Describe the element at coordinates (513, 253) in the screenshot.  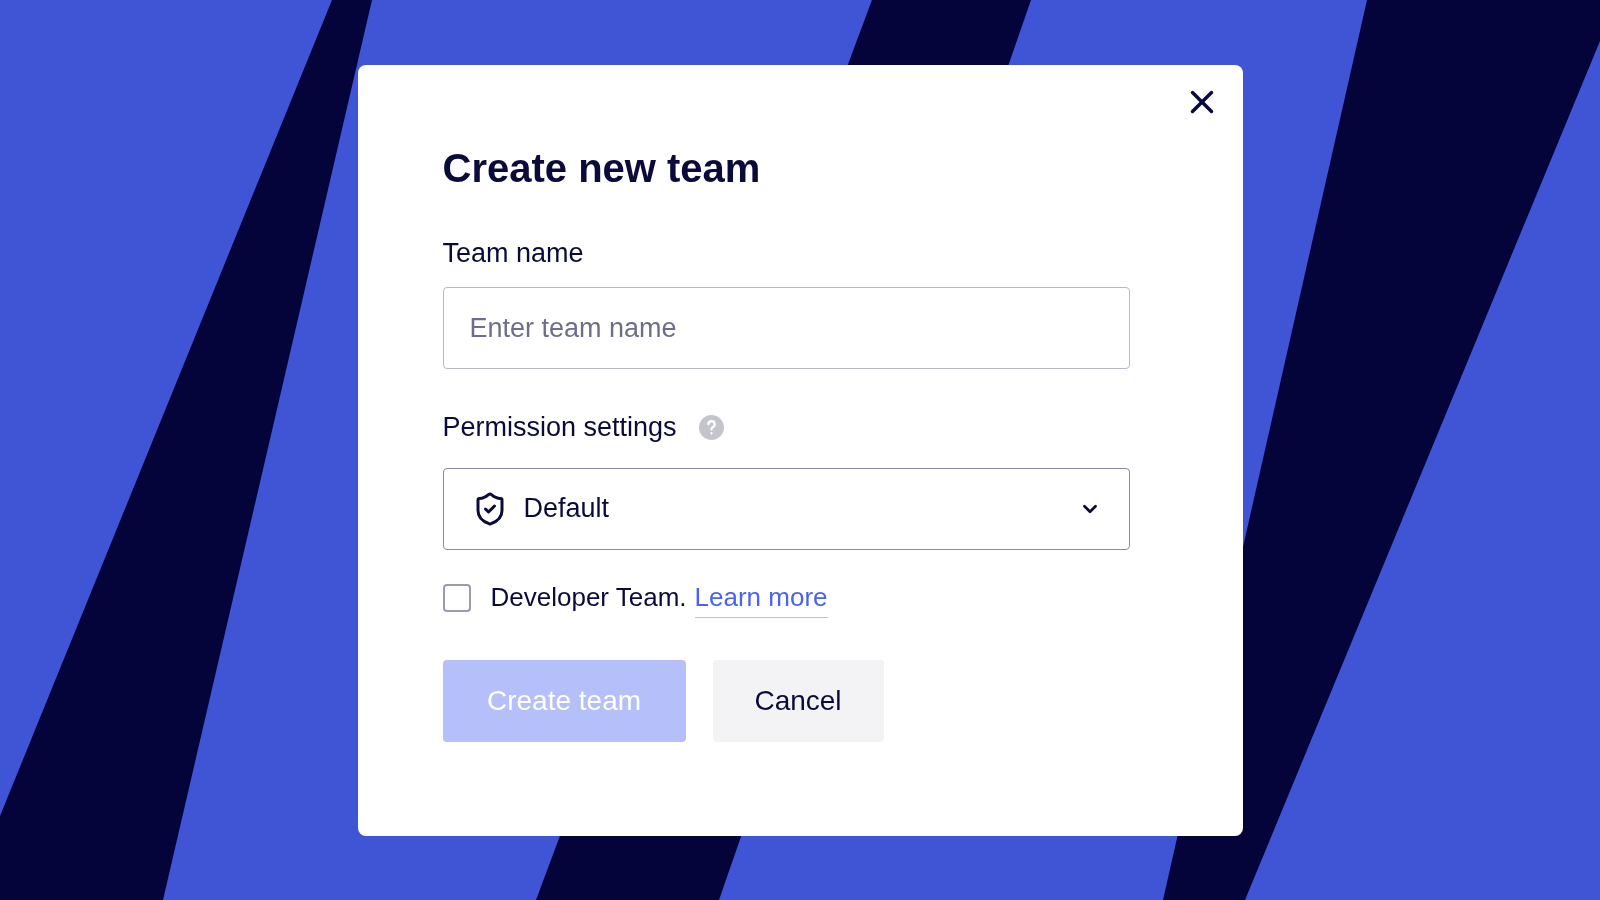
I see `field-label: Team name` at that location.